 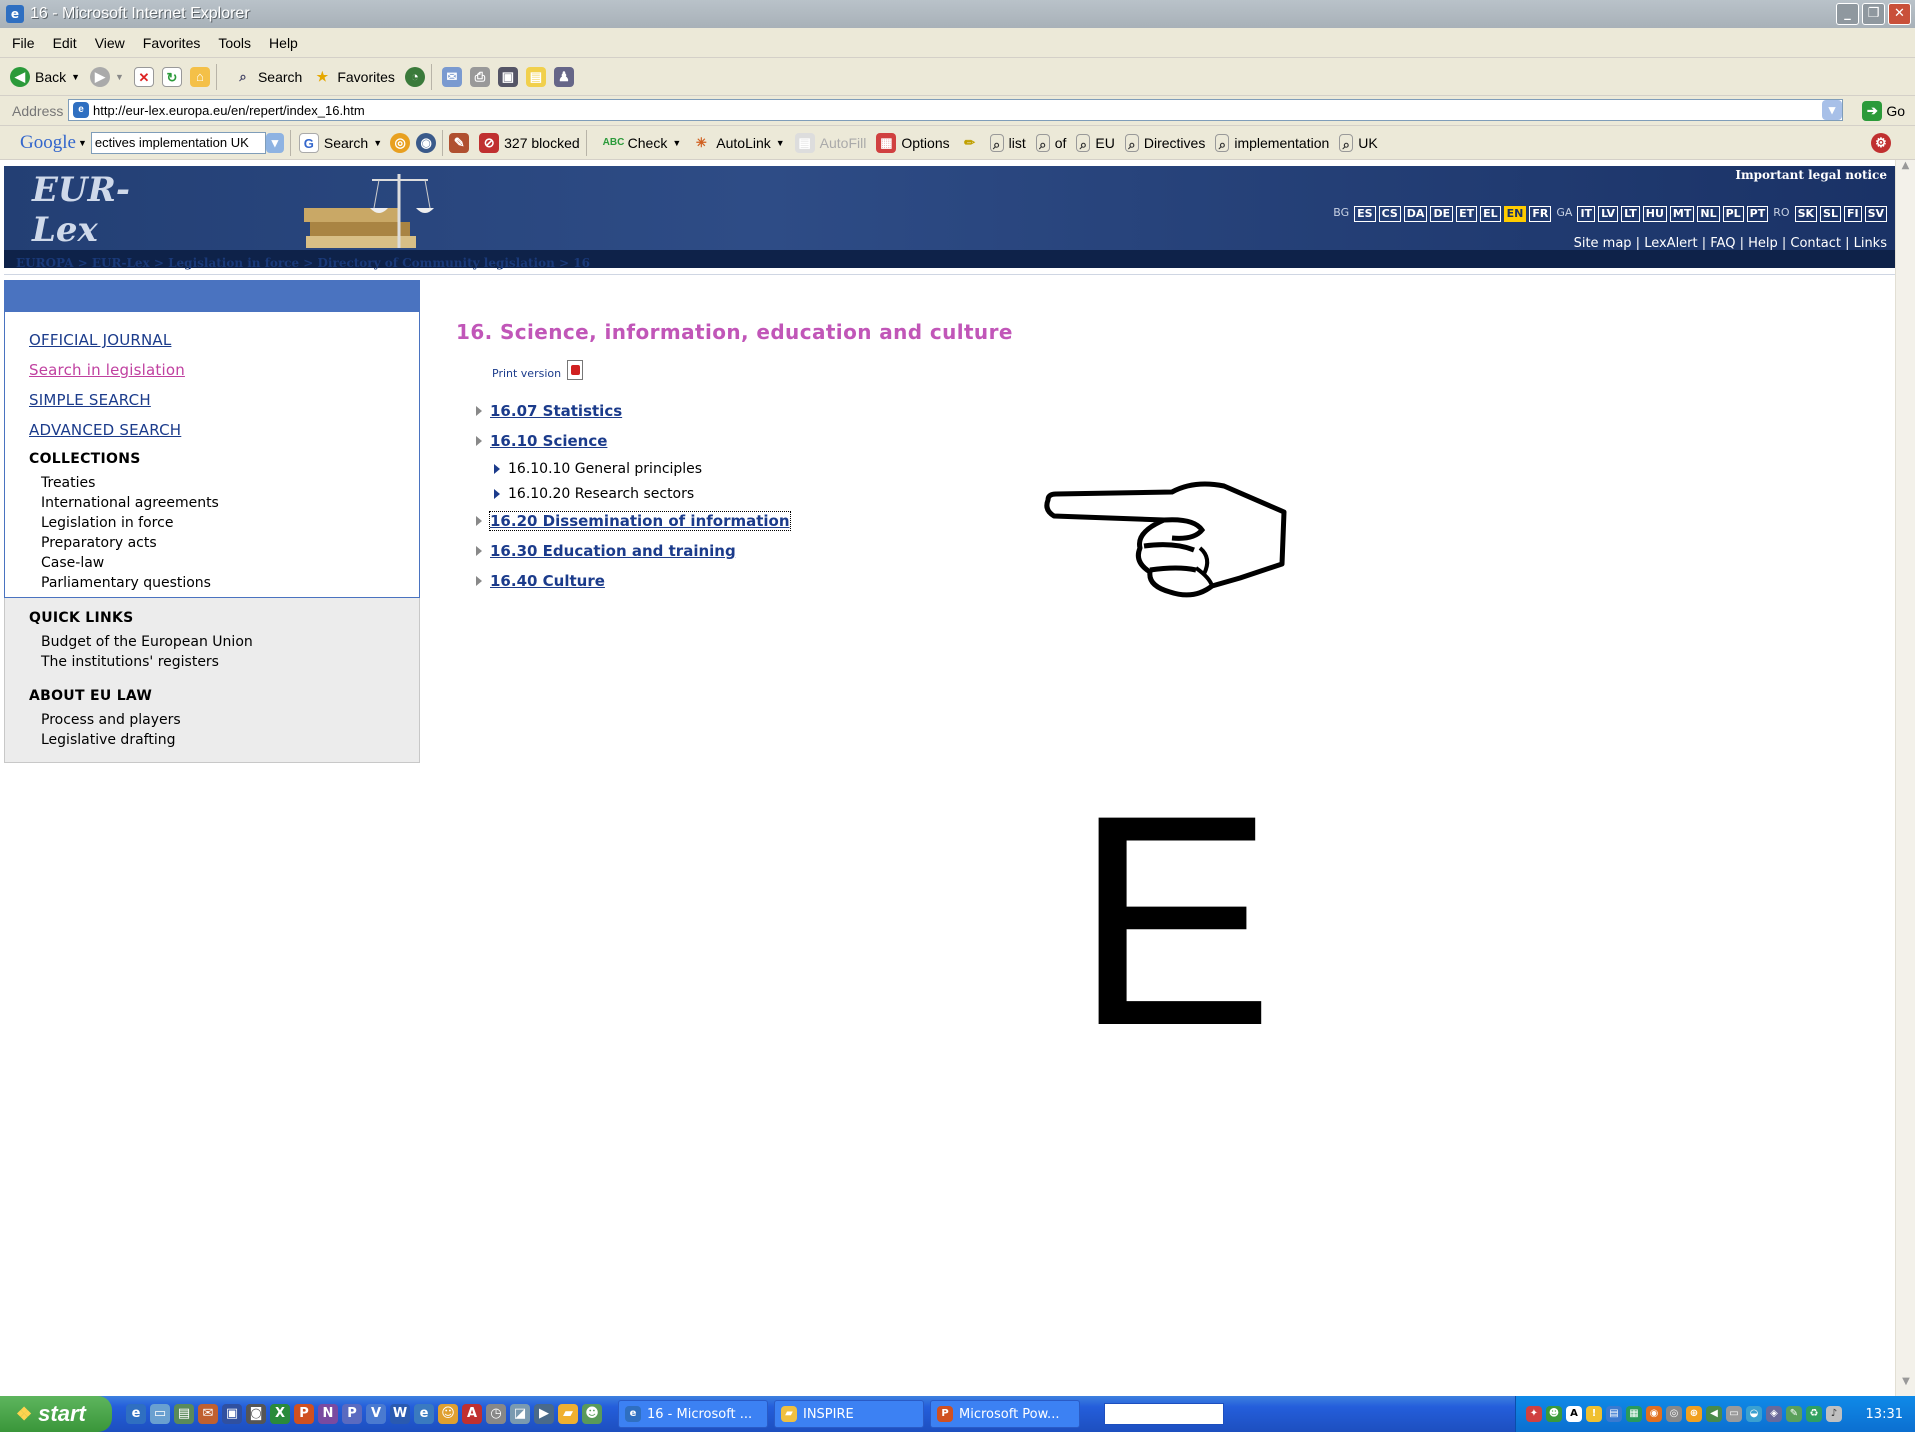 What do you see at coordinates (1630, 214) in the screenshot?
I see `language-lt: LT` at bounding box center [1630, 214].